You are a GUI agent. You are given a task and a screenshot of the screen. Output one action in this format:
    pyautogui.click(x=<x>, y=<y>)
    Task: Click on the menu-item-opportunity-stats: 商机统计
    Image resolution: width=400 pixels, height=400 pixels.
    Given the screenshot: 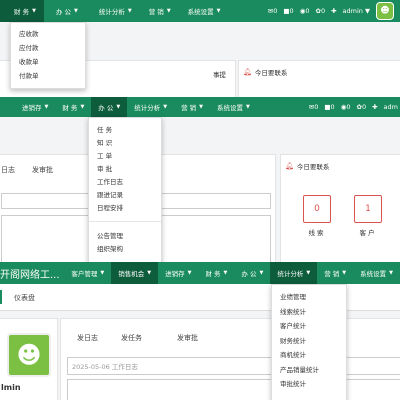 What is the action you would take?
    pyautogui.click(x=309, y=354)
    